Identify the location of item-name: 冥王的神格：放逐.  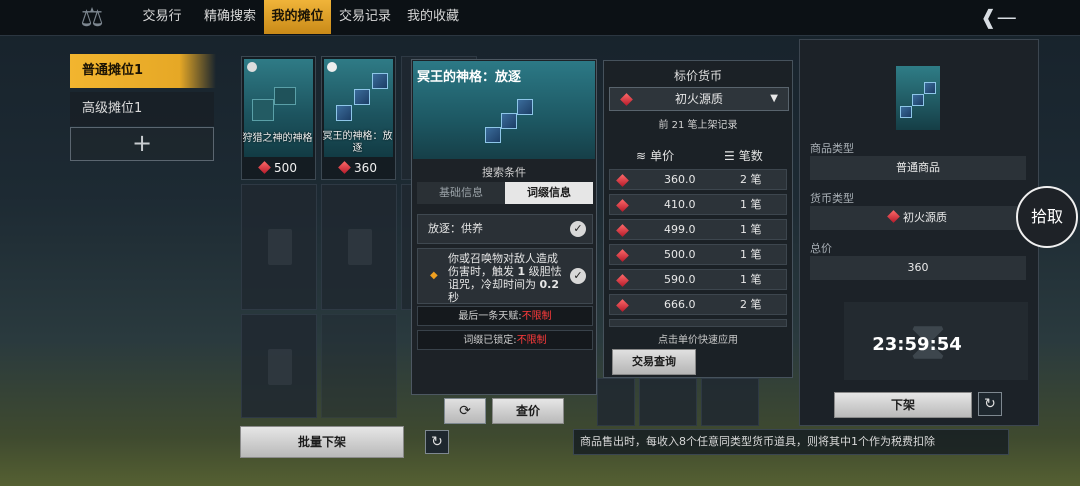
(357, 142).